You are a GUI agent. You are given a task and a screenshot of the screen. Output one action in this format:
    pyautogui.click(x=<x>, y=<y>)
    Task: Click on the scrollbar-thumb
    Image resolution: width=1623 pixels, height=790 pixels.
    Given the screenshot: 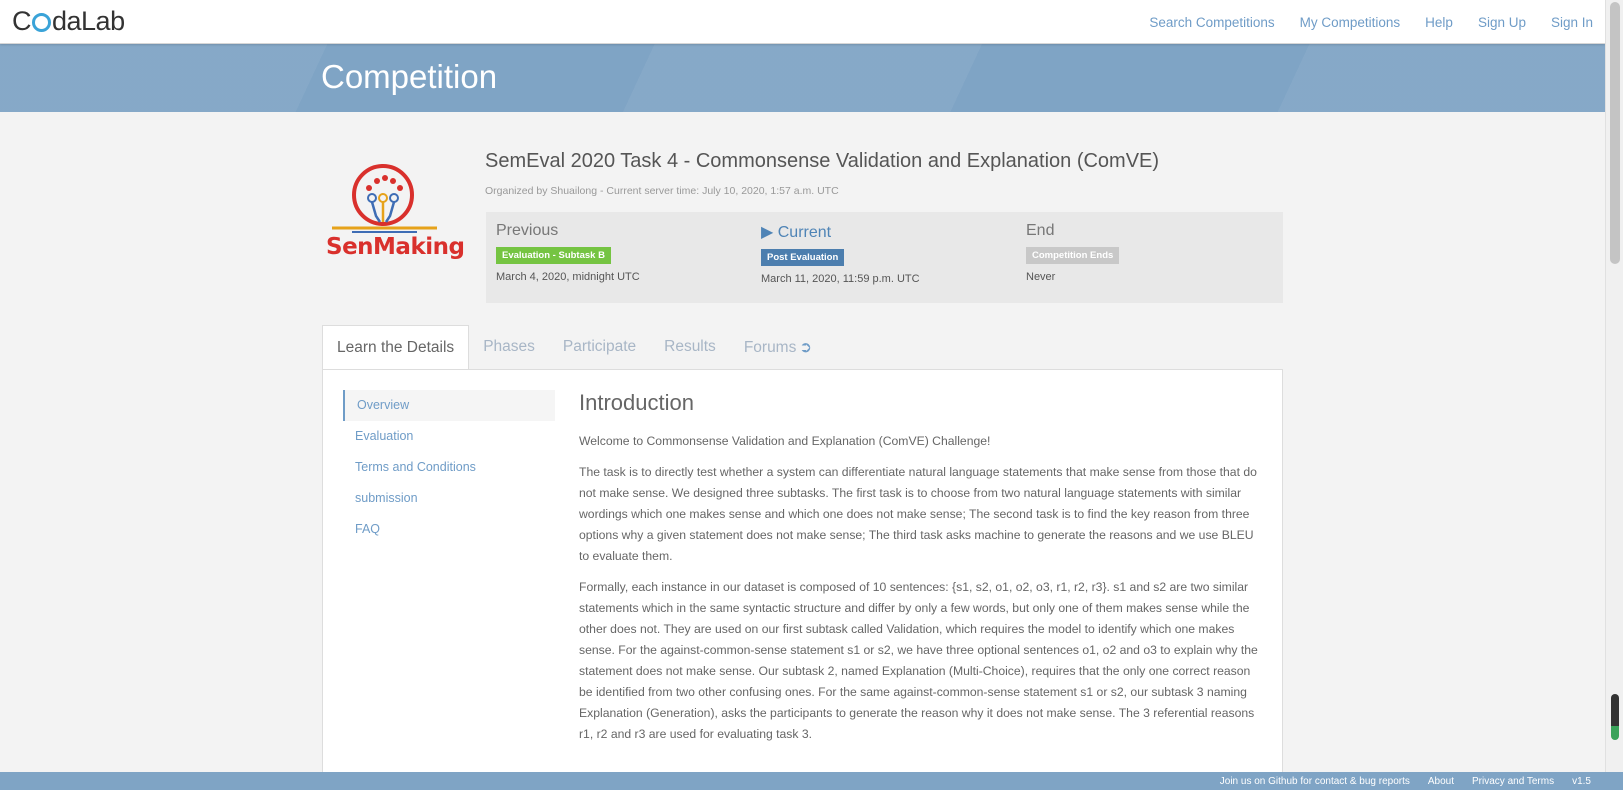 What is the action you would take?
    pyautogui.click(x=1615, y=133)
    